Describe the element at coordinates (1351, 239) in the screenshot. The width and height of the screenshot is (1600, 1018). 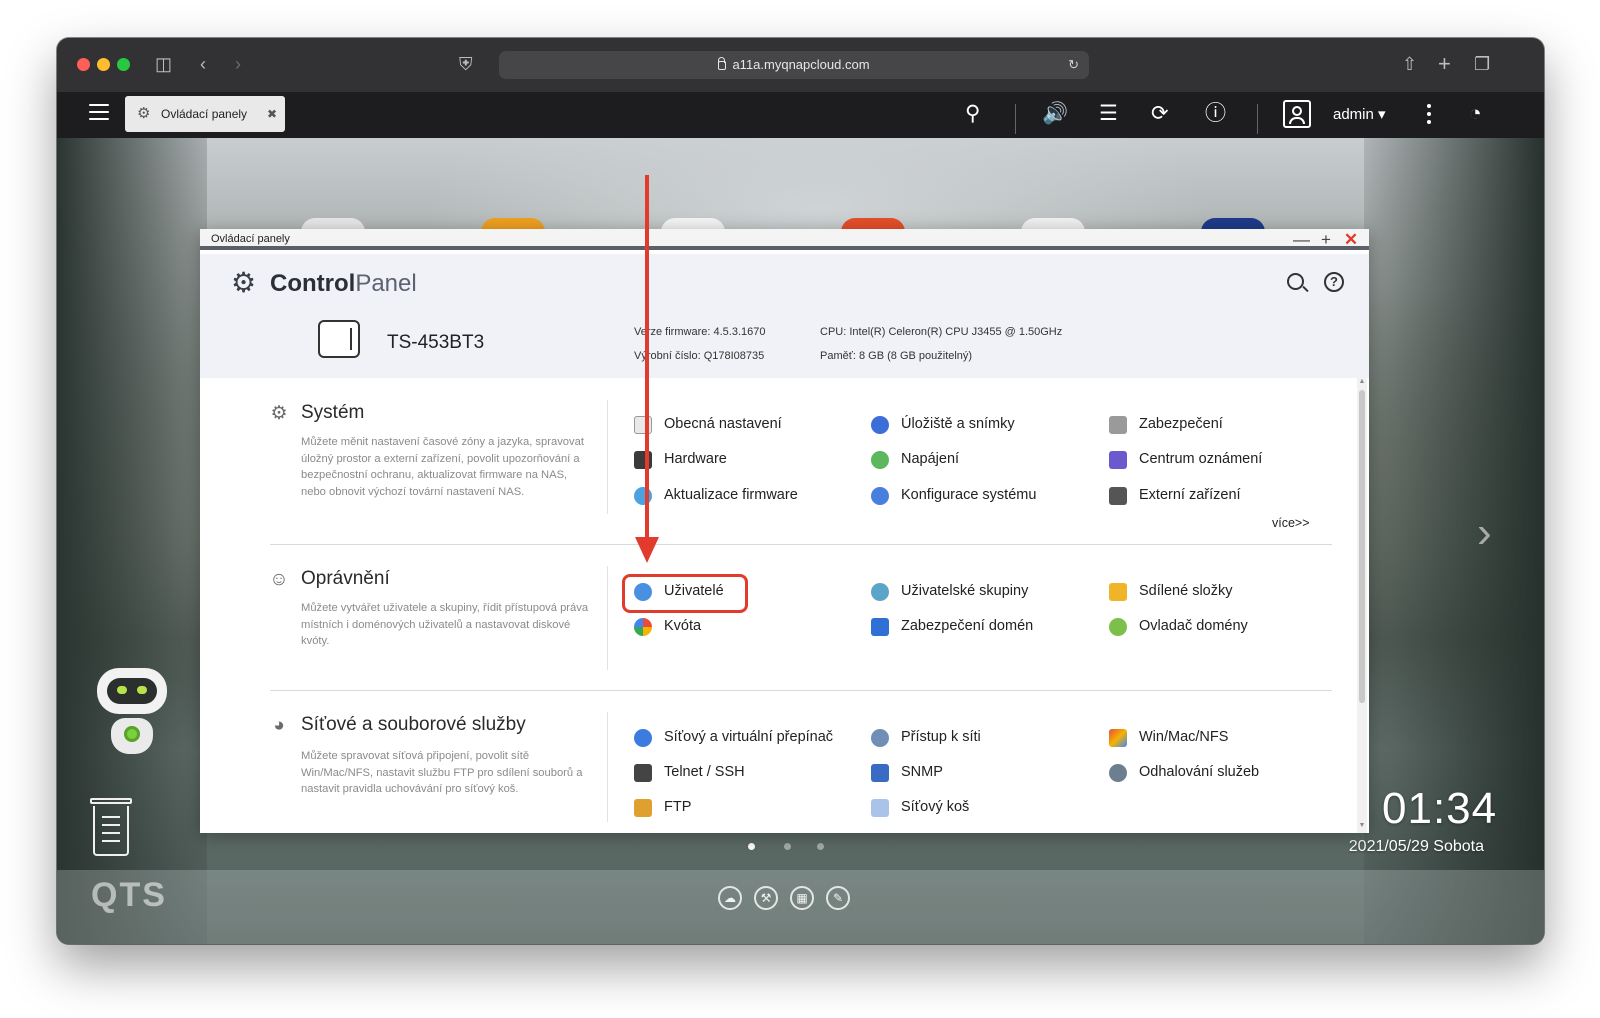
I see `close-button: ✕` at that location.